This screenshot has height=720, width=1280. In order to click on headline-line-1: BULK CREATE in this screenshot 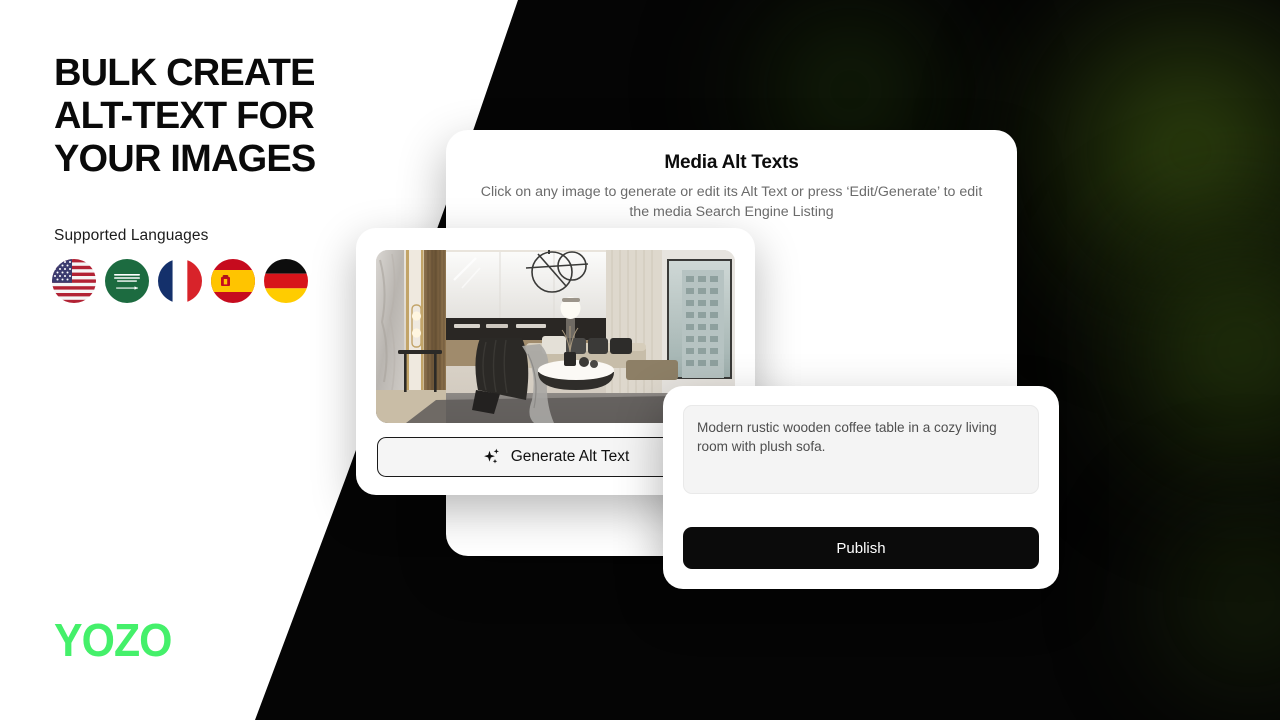, I will do `click(185, 73)`.